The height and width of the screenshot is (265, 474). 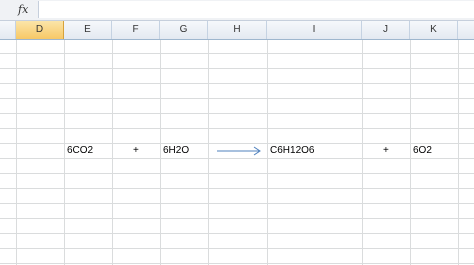 What do you see at coordinates (176, 151) in the screenshot?
I see `cell-g-text: 6H2O` at bounding box center [176, 151].